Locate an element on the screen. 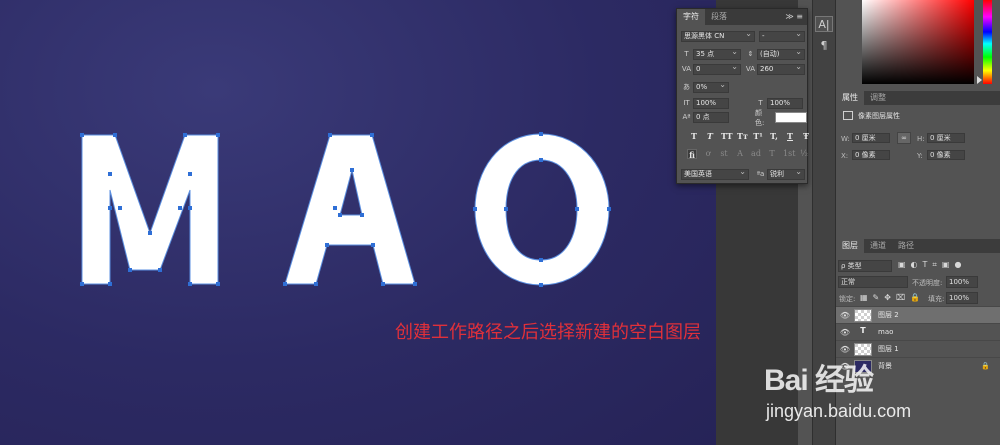 This screenshot has height=445, width=1000. opentype-buttons: fi ơ st A ad T 1st ½ is located at coordinates (748, 154).